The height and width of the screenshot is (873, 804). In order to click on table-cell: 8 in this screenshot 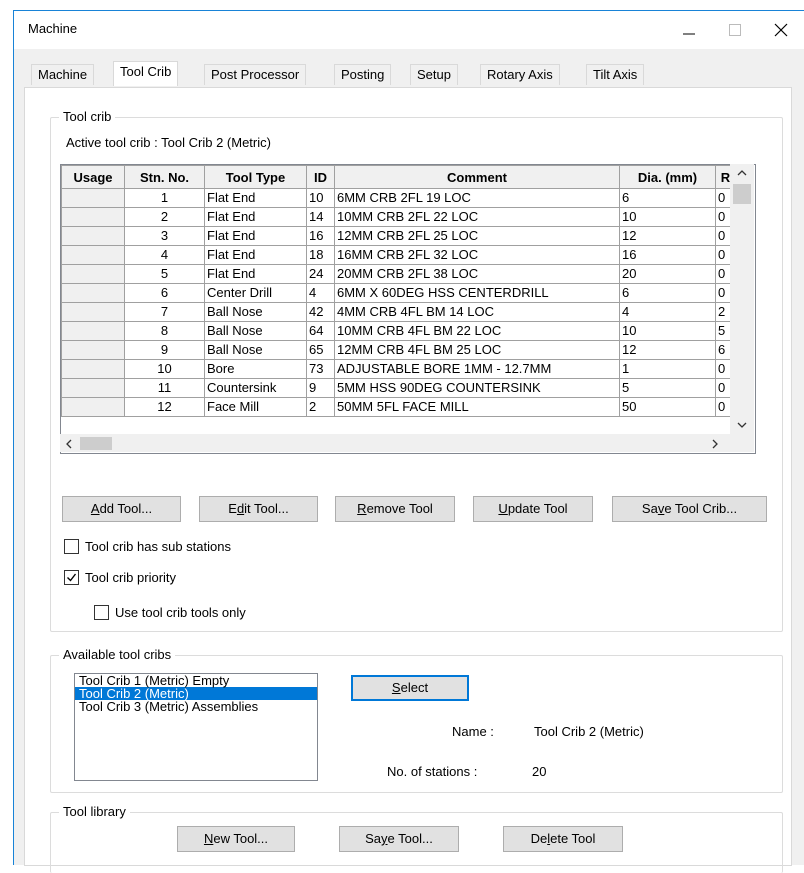, I will do `click(164, 331)`.